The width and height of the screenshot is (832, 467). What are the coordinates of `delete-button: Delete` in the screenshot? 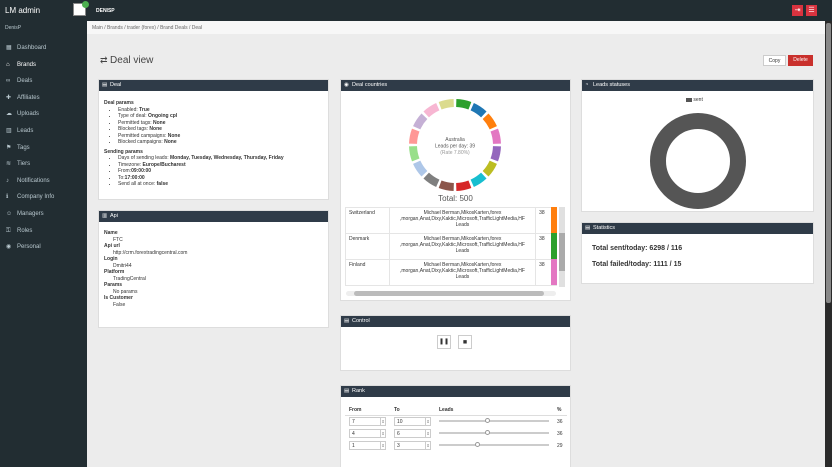 It's located at (800, 60).